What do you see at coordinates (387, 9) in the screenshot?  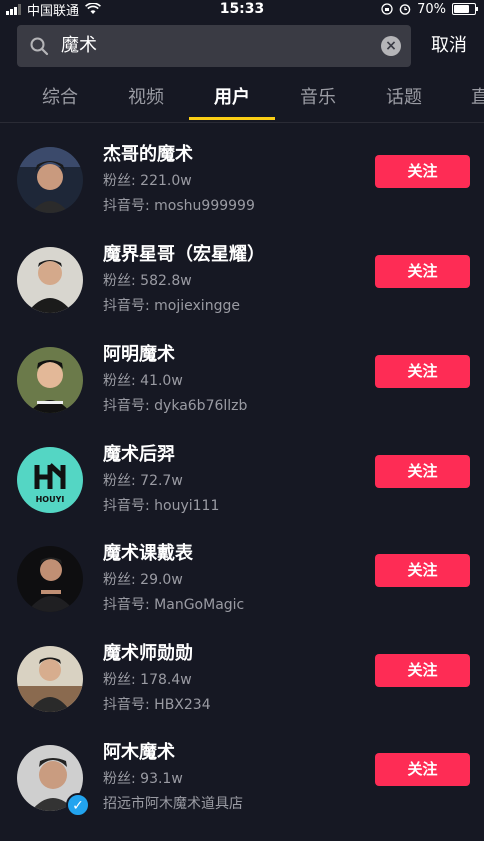 I see `orientation-lock-icon` at bounding box center [387, 9].